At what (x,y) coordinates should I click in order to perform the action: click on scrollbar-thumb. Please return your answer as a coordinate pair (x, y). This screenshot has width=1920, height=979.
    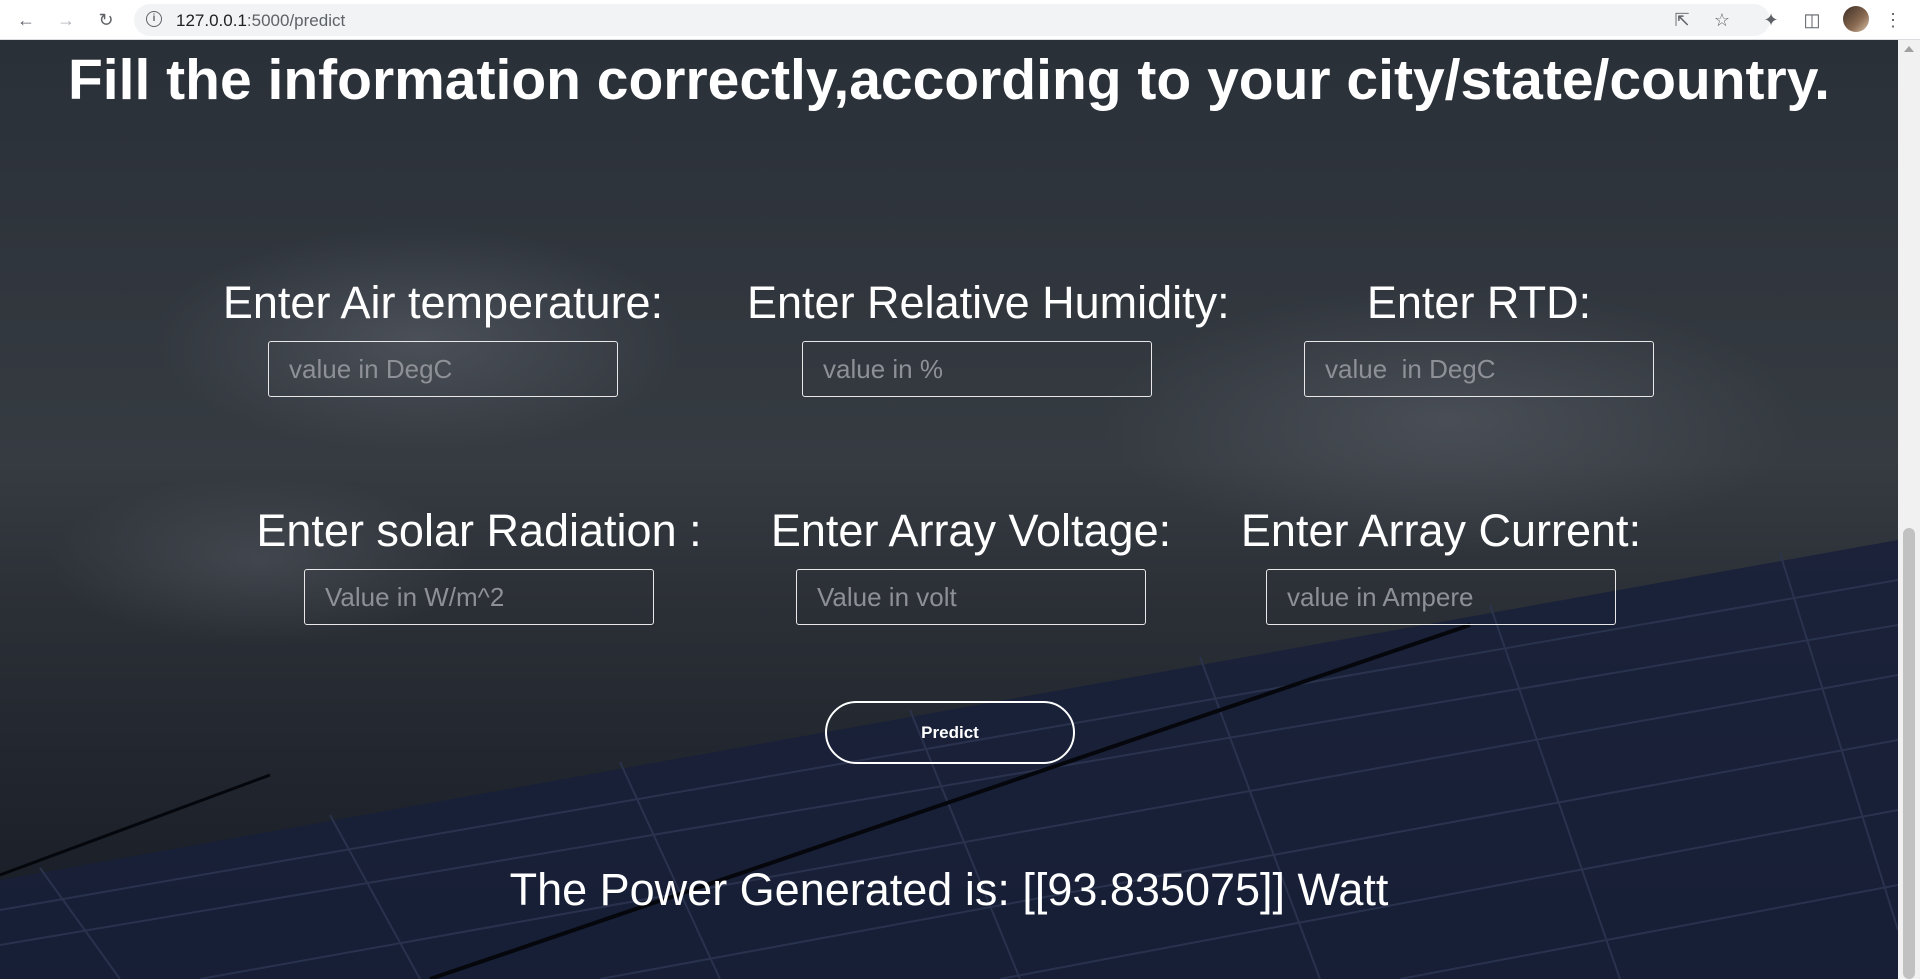
    Looking at the image, I should click on (1909, 753).